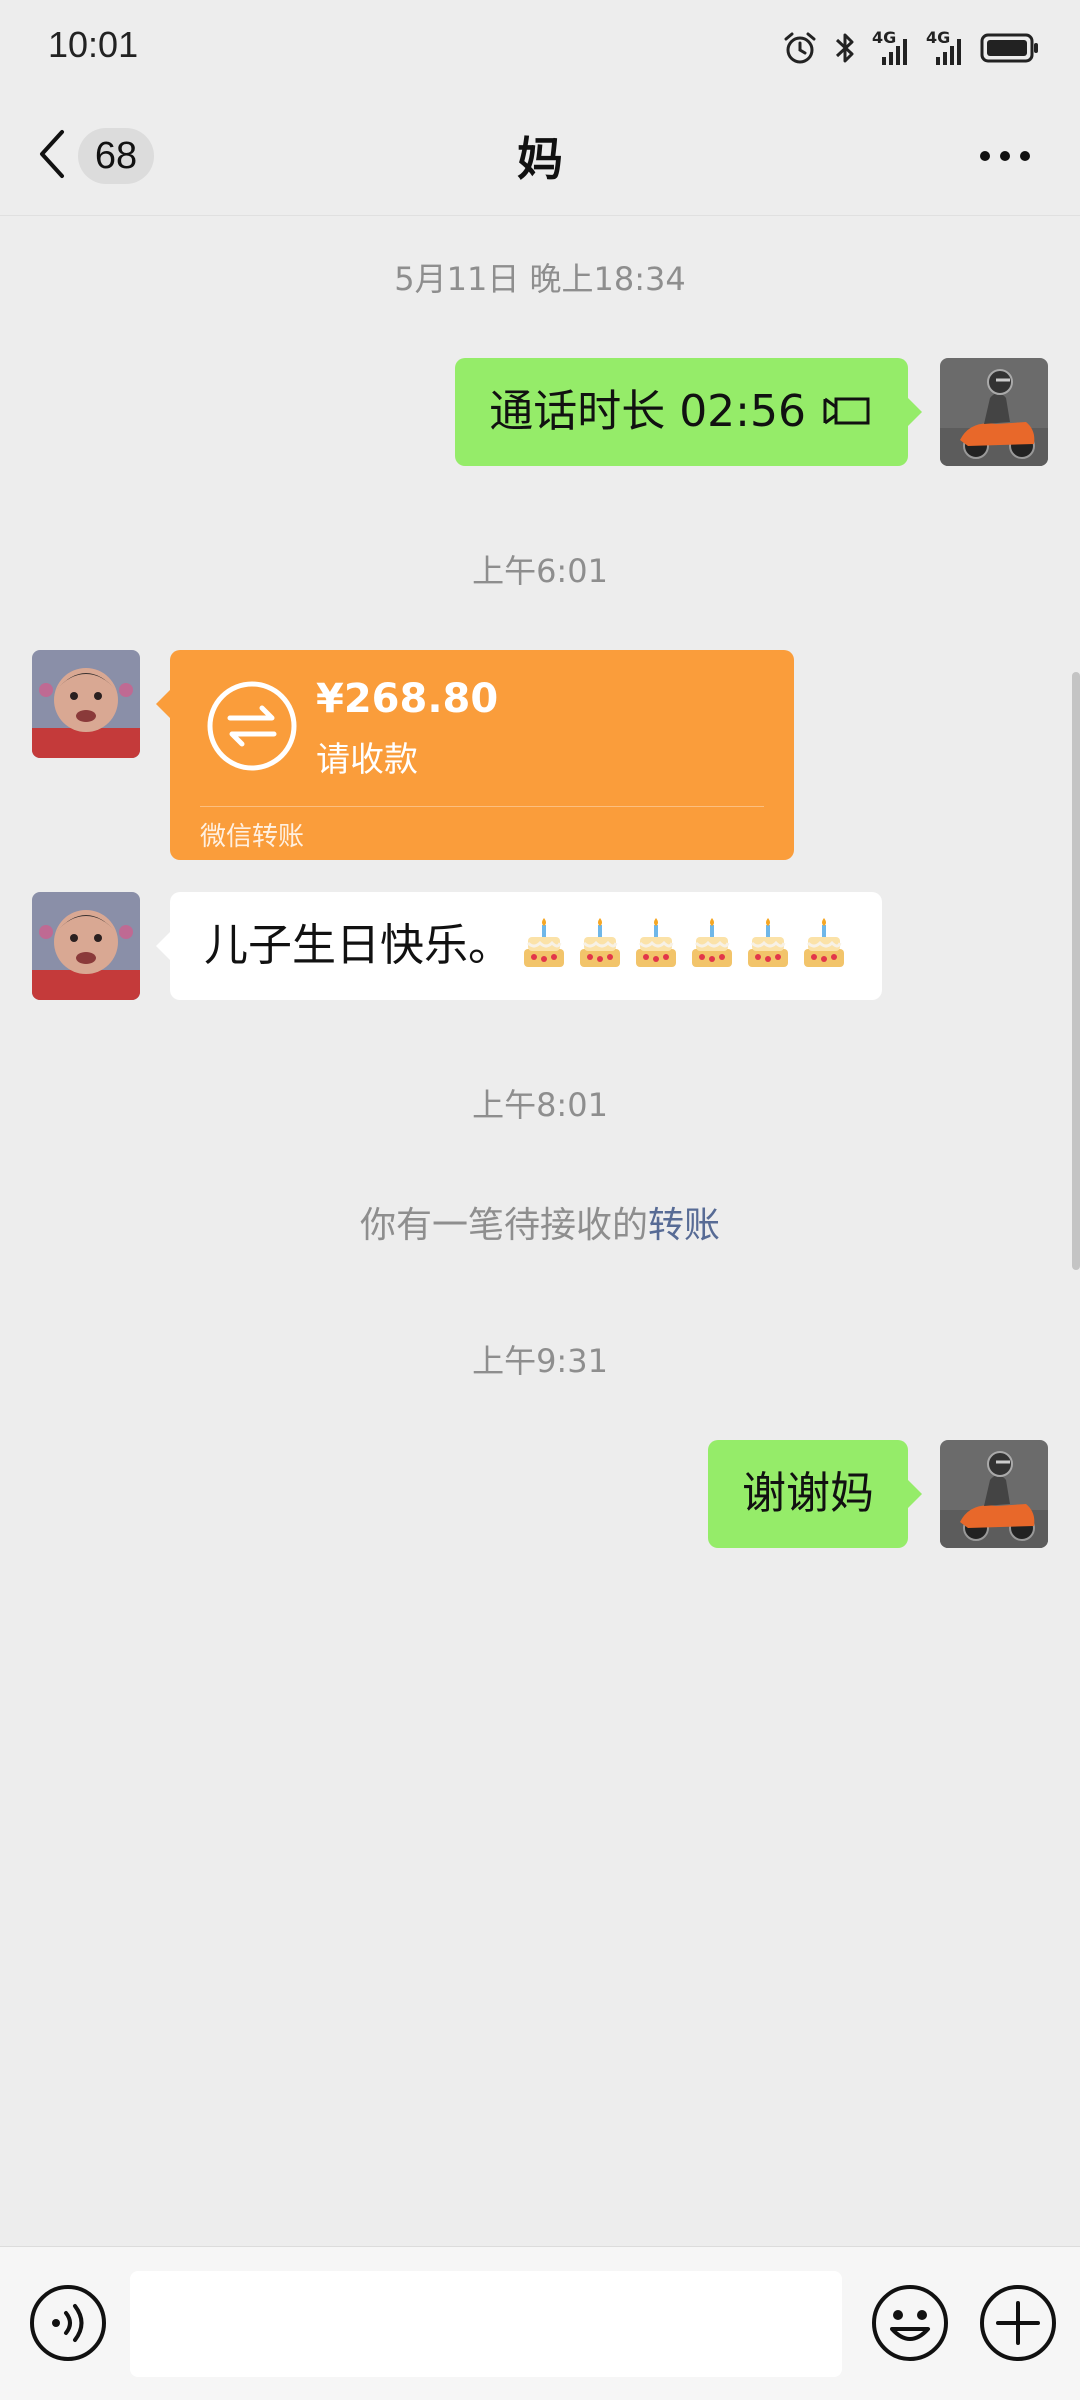 This screenshot has width=1080, height=2400. What do you see at coordinates (116, 156) in the screenshot?
I see `unread-count-badge: 68` at bounding box center [116, 156].